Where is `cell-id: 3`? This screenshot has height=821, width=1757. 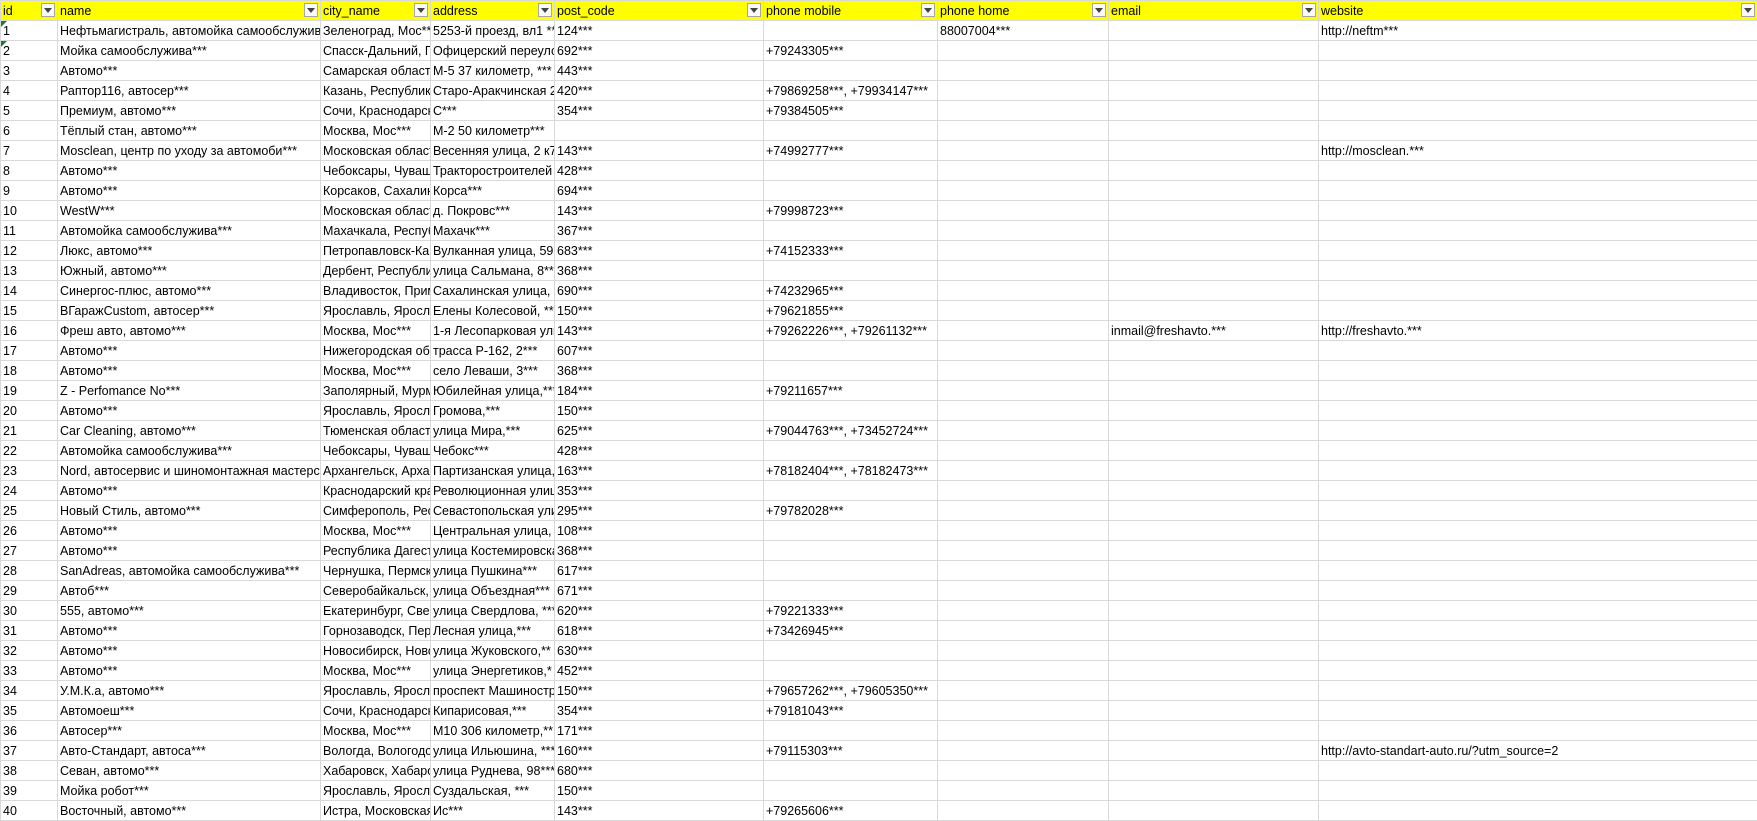
cell-id: 3 is located at coordinates (29, 70).